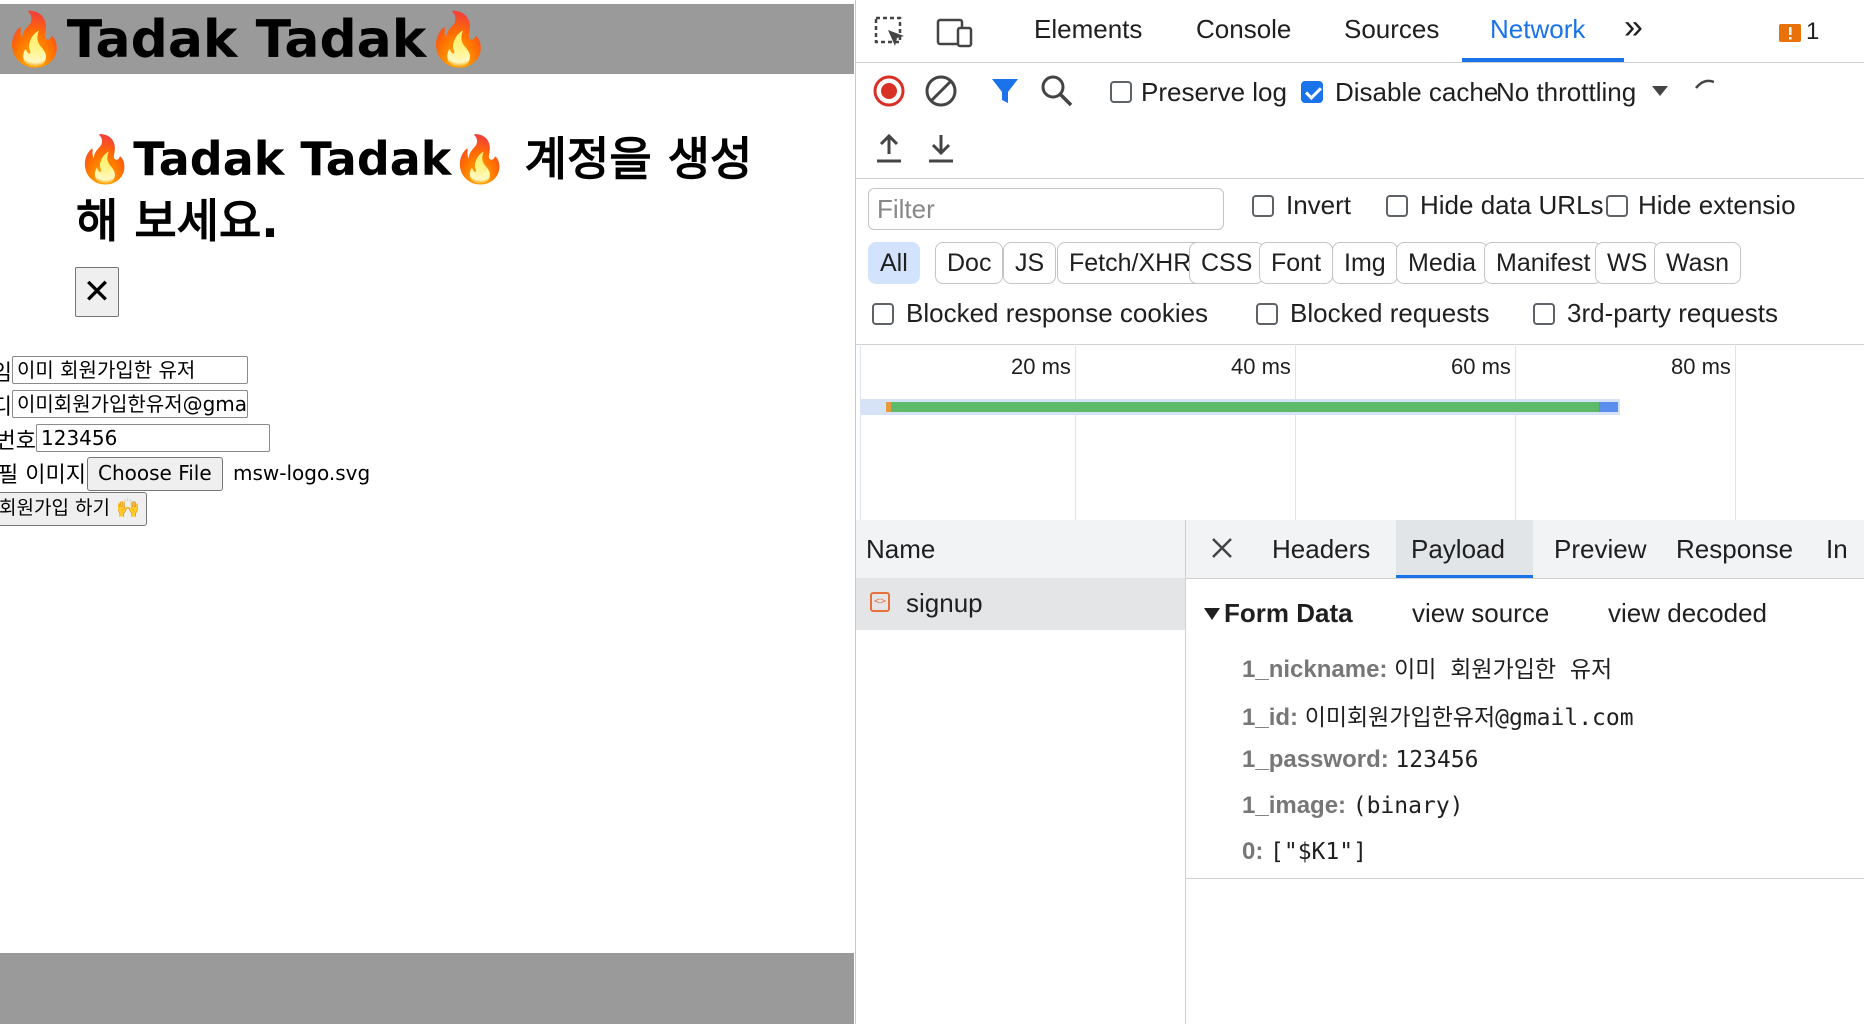 The image size is (1864, 1024). What do you see at coordinates (1304, 852) in the screenshot?
I see `form-data-row: 0: ["$K1"]` at bounding box center [1304, 852].